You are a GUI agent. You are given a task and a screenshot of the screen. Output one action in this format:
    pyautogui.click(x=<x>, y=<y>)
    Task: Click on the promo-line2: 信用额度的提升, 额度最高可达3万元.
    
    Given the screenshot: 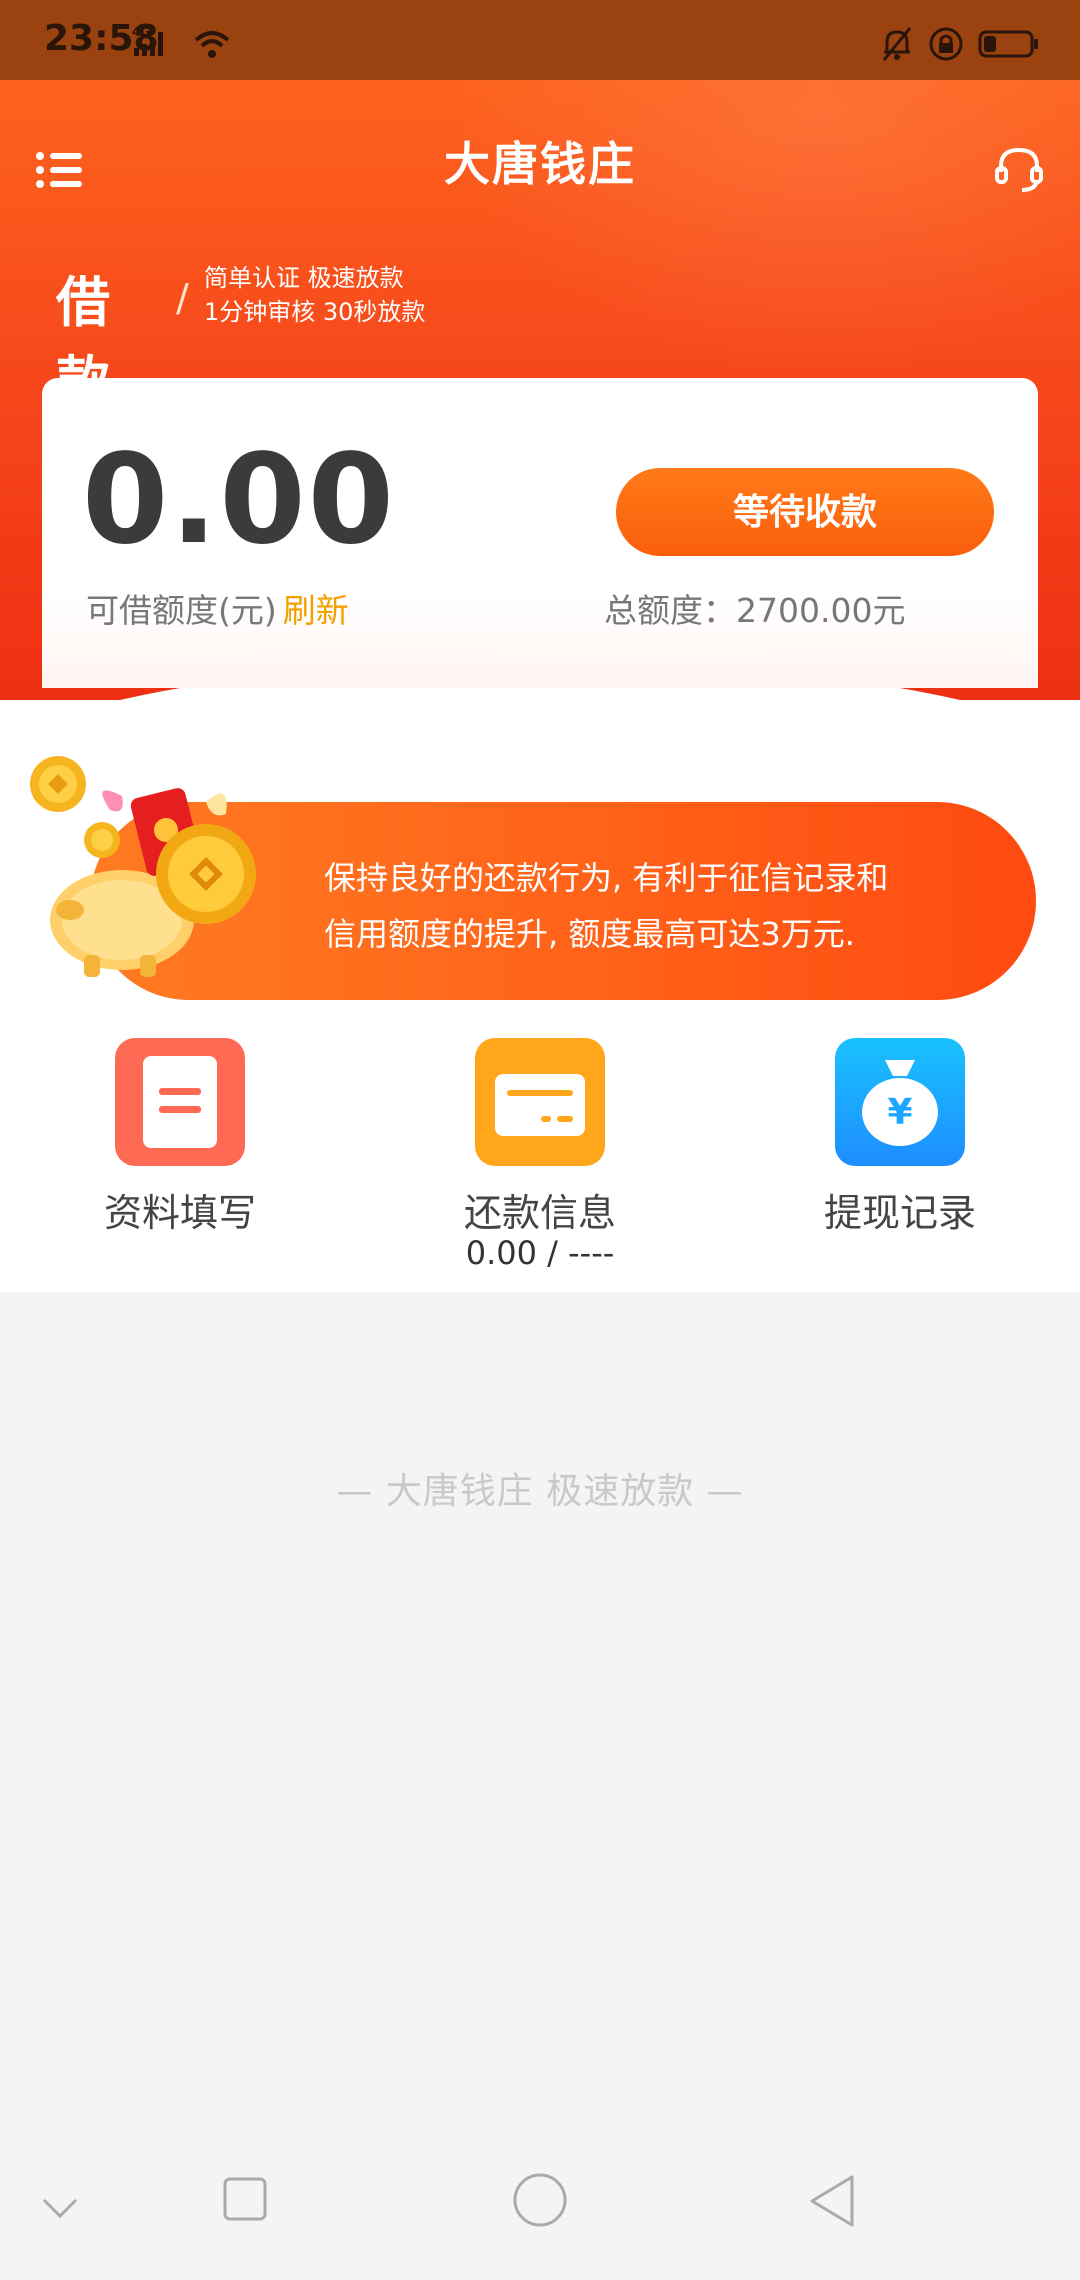 What is the action you would take?
    pyautogui.click(x=589, y=934)
    